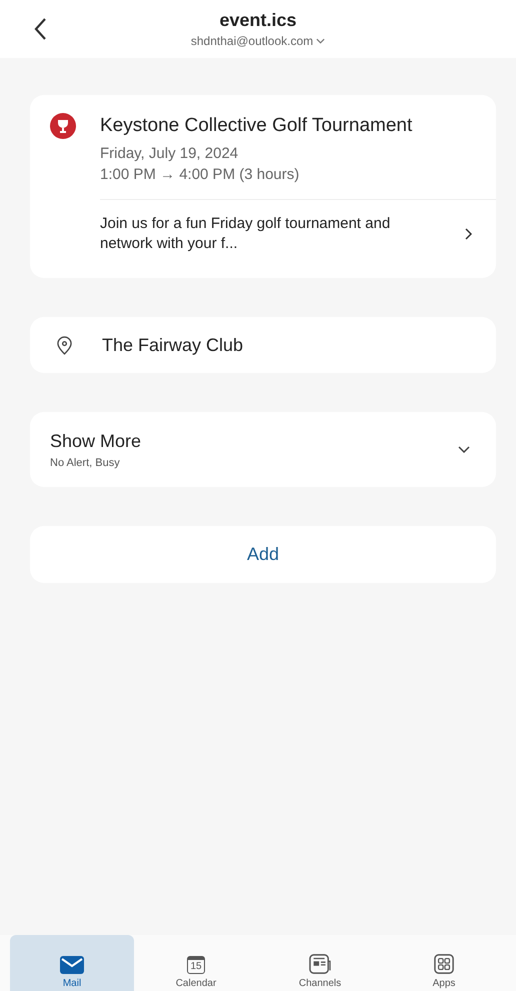 Image resolution: width=516 pixels, height=991 pixels. I want to click on show-more-summary: No Alert, Busy, so click(85, 462).